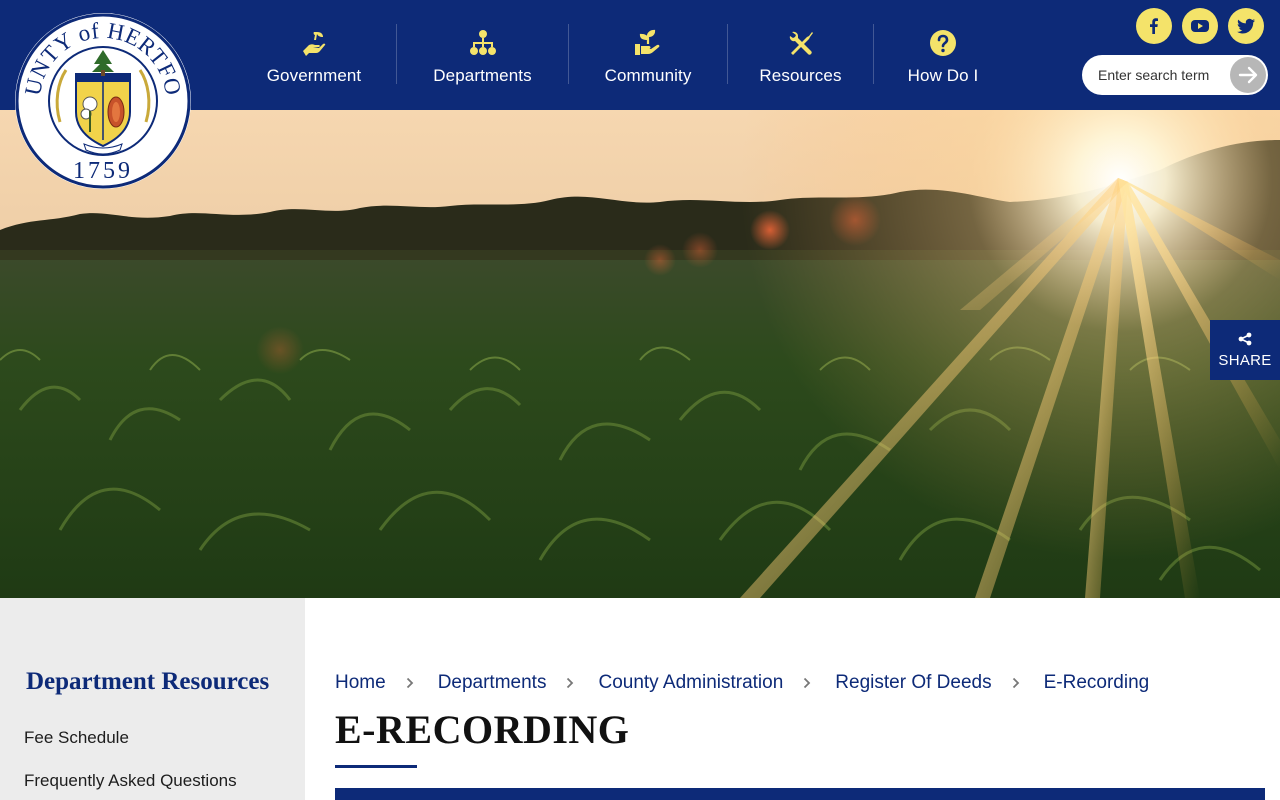 The height and width of the screenshot is (800, 1280). What do you see at coordinates (98, 95) in the screenshot?
I see `county-seal-logo: COUNTY of HERTFORD 1759` at bounding box center [98, 95].